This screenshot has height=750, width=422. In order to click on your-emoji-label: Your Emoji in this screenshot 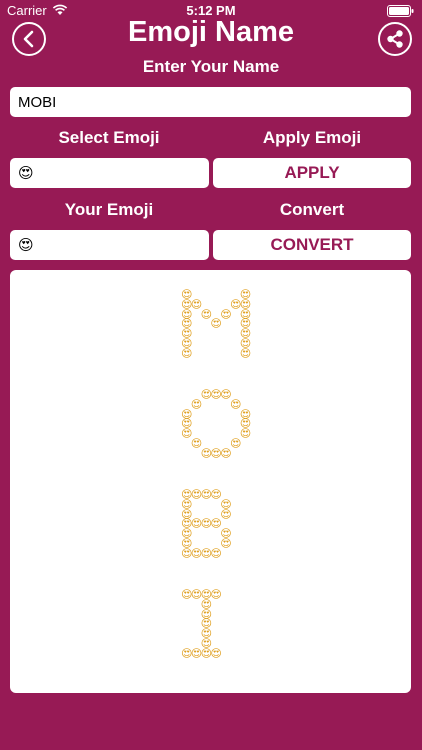, I will do `click(109, 209)`.